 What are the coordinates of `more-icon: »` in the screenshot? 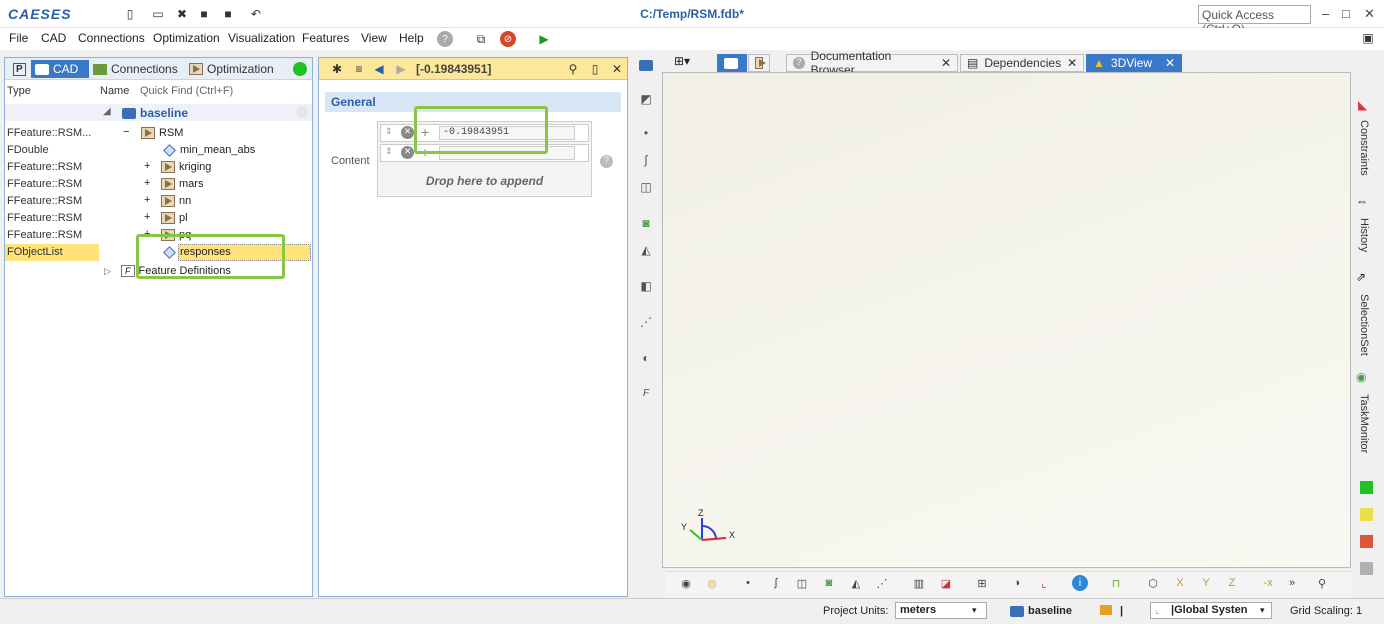 It's located at (1292, 583).